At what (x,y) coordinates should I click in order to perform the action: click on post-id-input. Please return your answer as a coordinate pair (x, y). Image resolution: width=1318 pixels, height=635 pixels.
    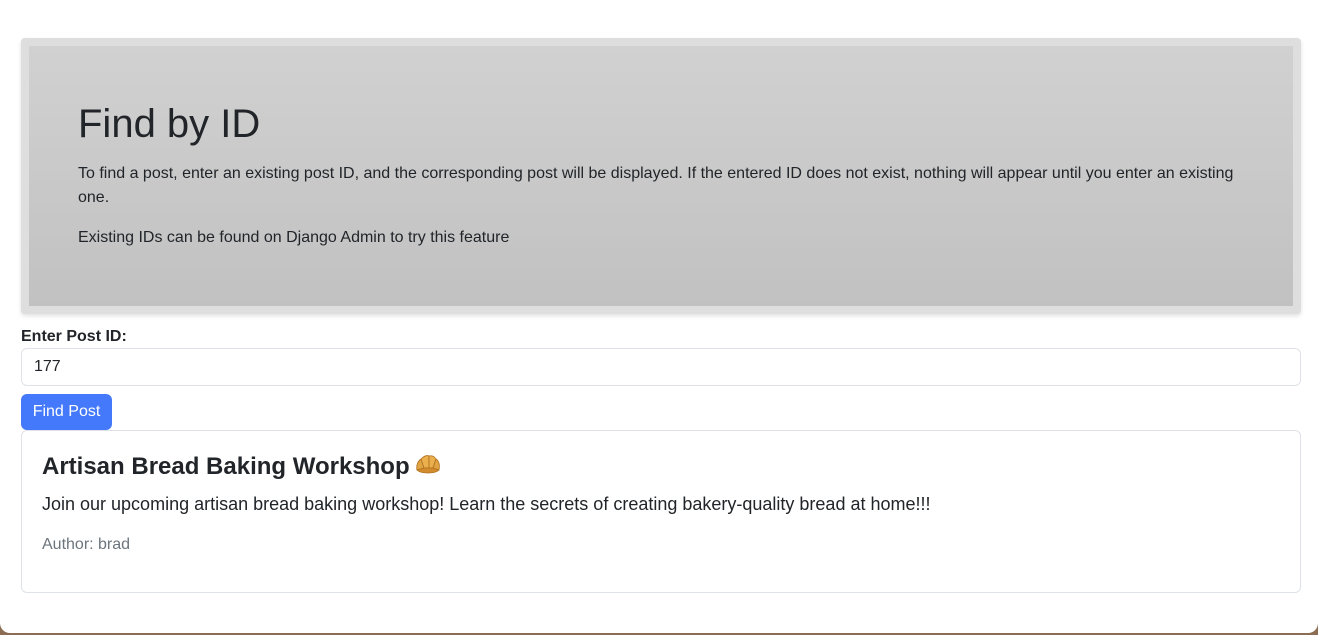
    Looking at the image, I should click on (661, 367).